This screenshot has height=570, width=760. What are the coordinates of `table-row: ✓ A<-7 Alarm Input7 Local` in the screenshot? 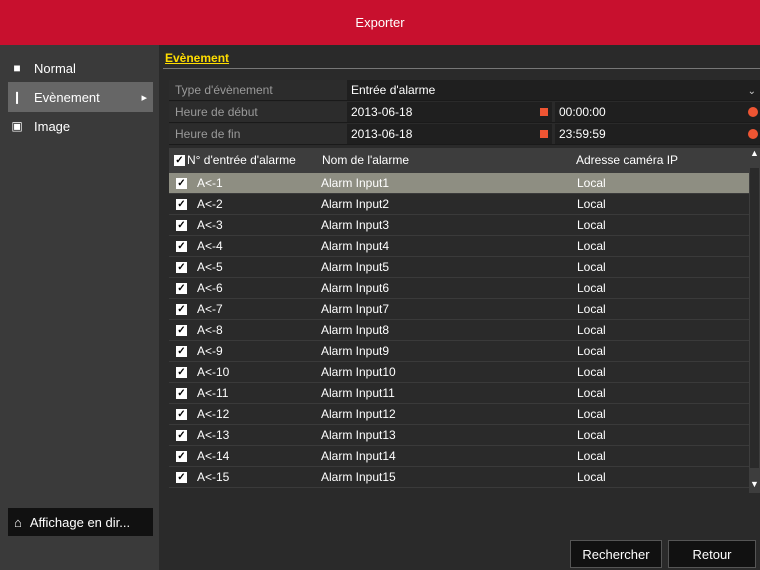 It's located at (459, 309).